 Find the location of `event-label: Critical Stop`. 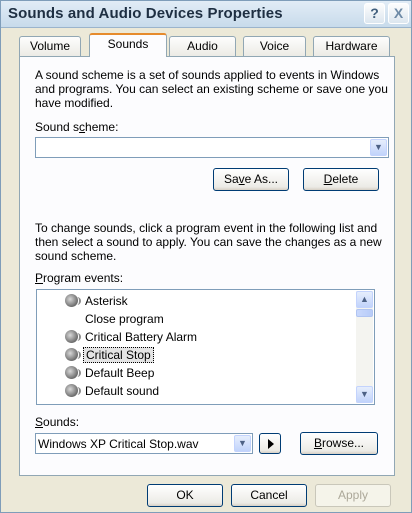

event-label: Critical Stop is located at coordinates (118, 355).